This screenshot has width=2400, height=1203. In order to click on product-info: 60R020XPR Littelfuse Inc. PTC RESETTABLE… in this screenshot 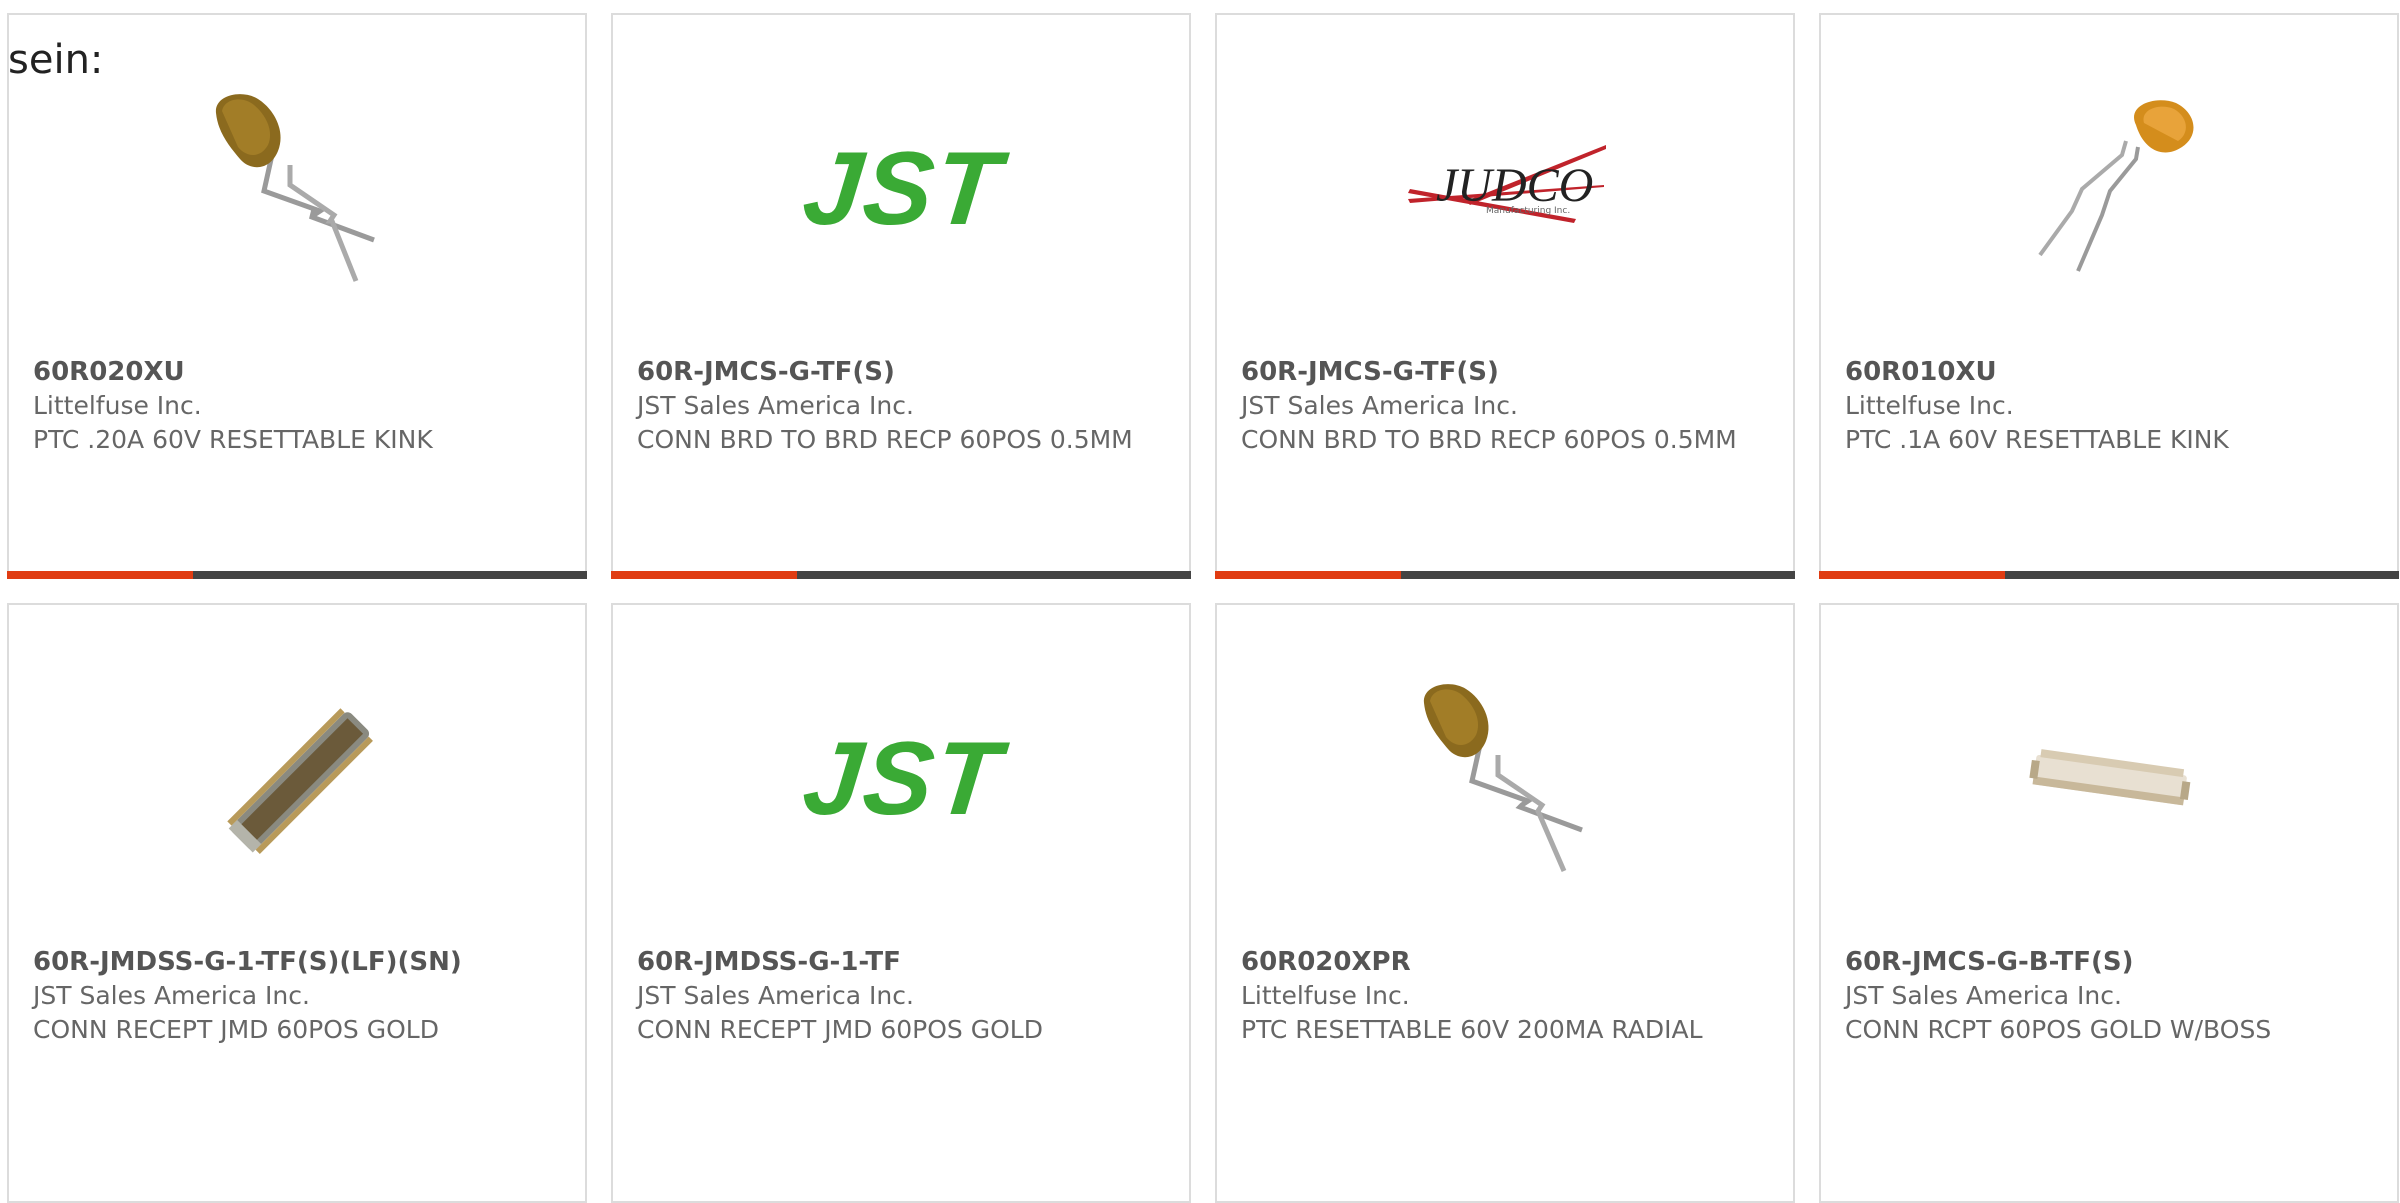, I will do `click(1505, 996)`.